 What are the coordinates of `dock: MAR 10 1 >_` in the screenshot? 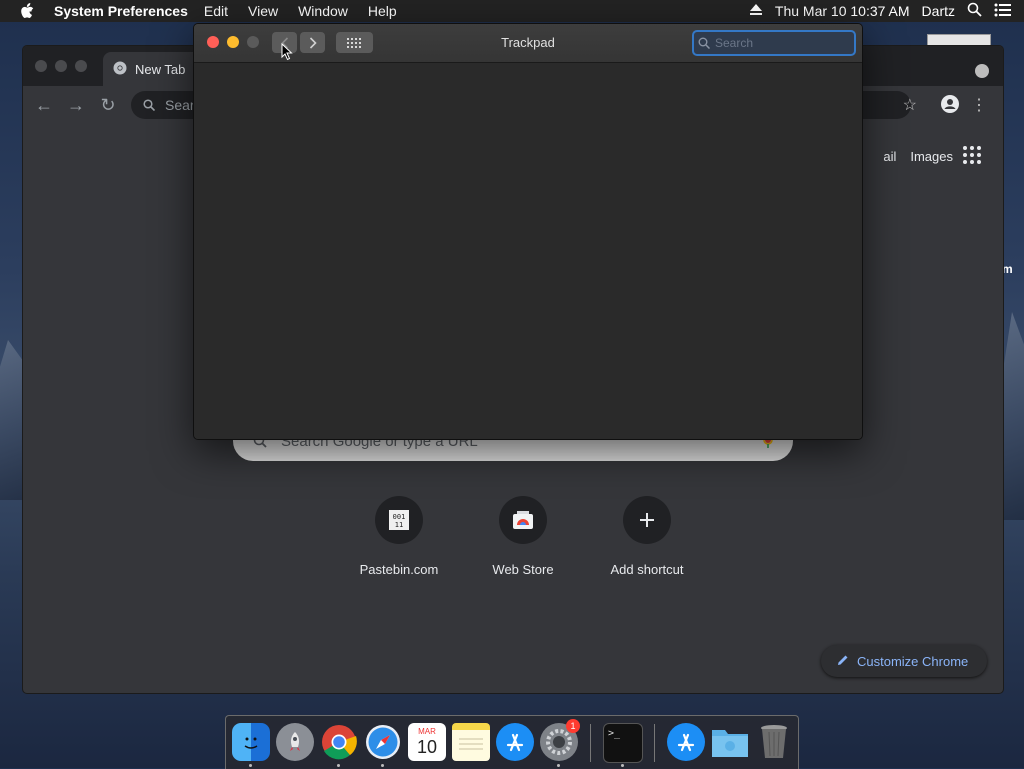 It's located at (512, 742).